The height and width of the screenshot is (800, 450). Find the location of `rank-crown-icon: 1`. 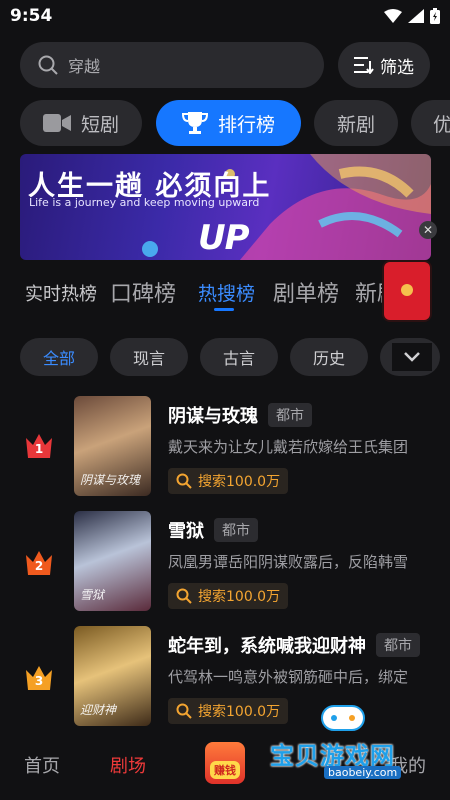

rank-crown-icon: 1 is located at coordinates (39, 446).